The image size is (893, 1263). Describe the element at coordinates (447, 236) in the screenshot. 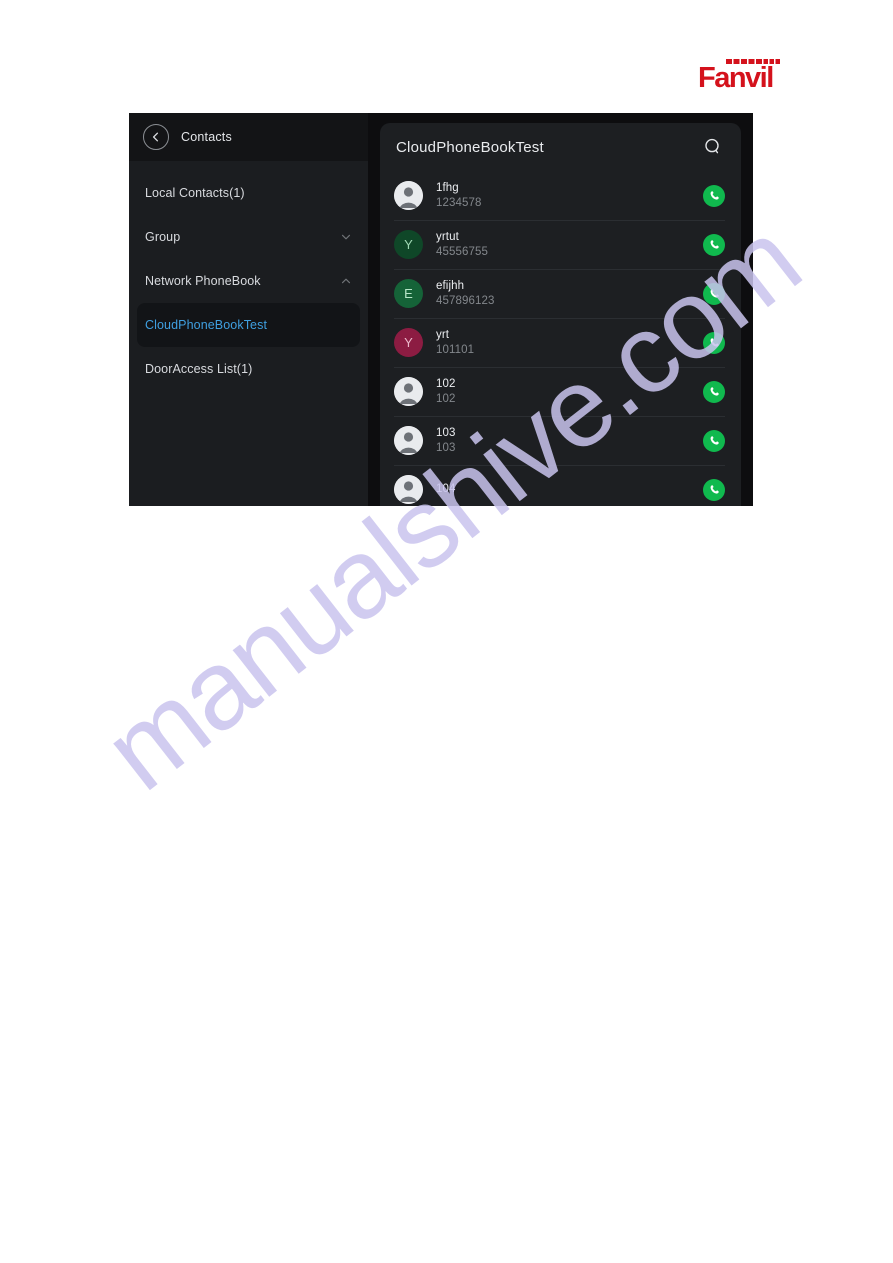

I see `contact-name: yrtut` at that location.